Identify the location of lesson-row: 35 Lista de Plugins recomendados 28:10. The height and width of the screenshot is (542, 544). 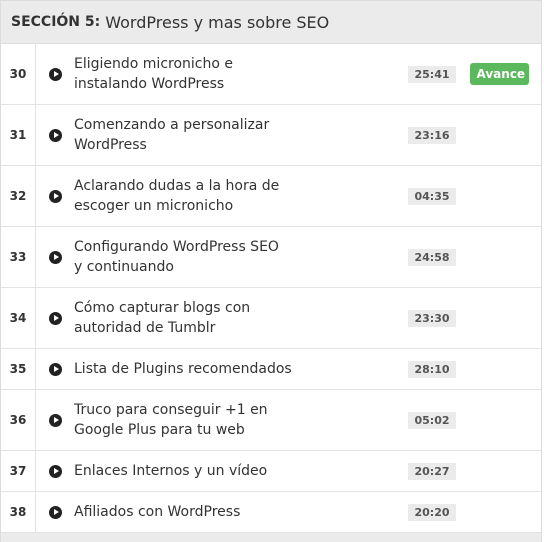
(271, 369).